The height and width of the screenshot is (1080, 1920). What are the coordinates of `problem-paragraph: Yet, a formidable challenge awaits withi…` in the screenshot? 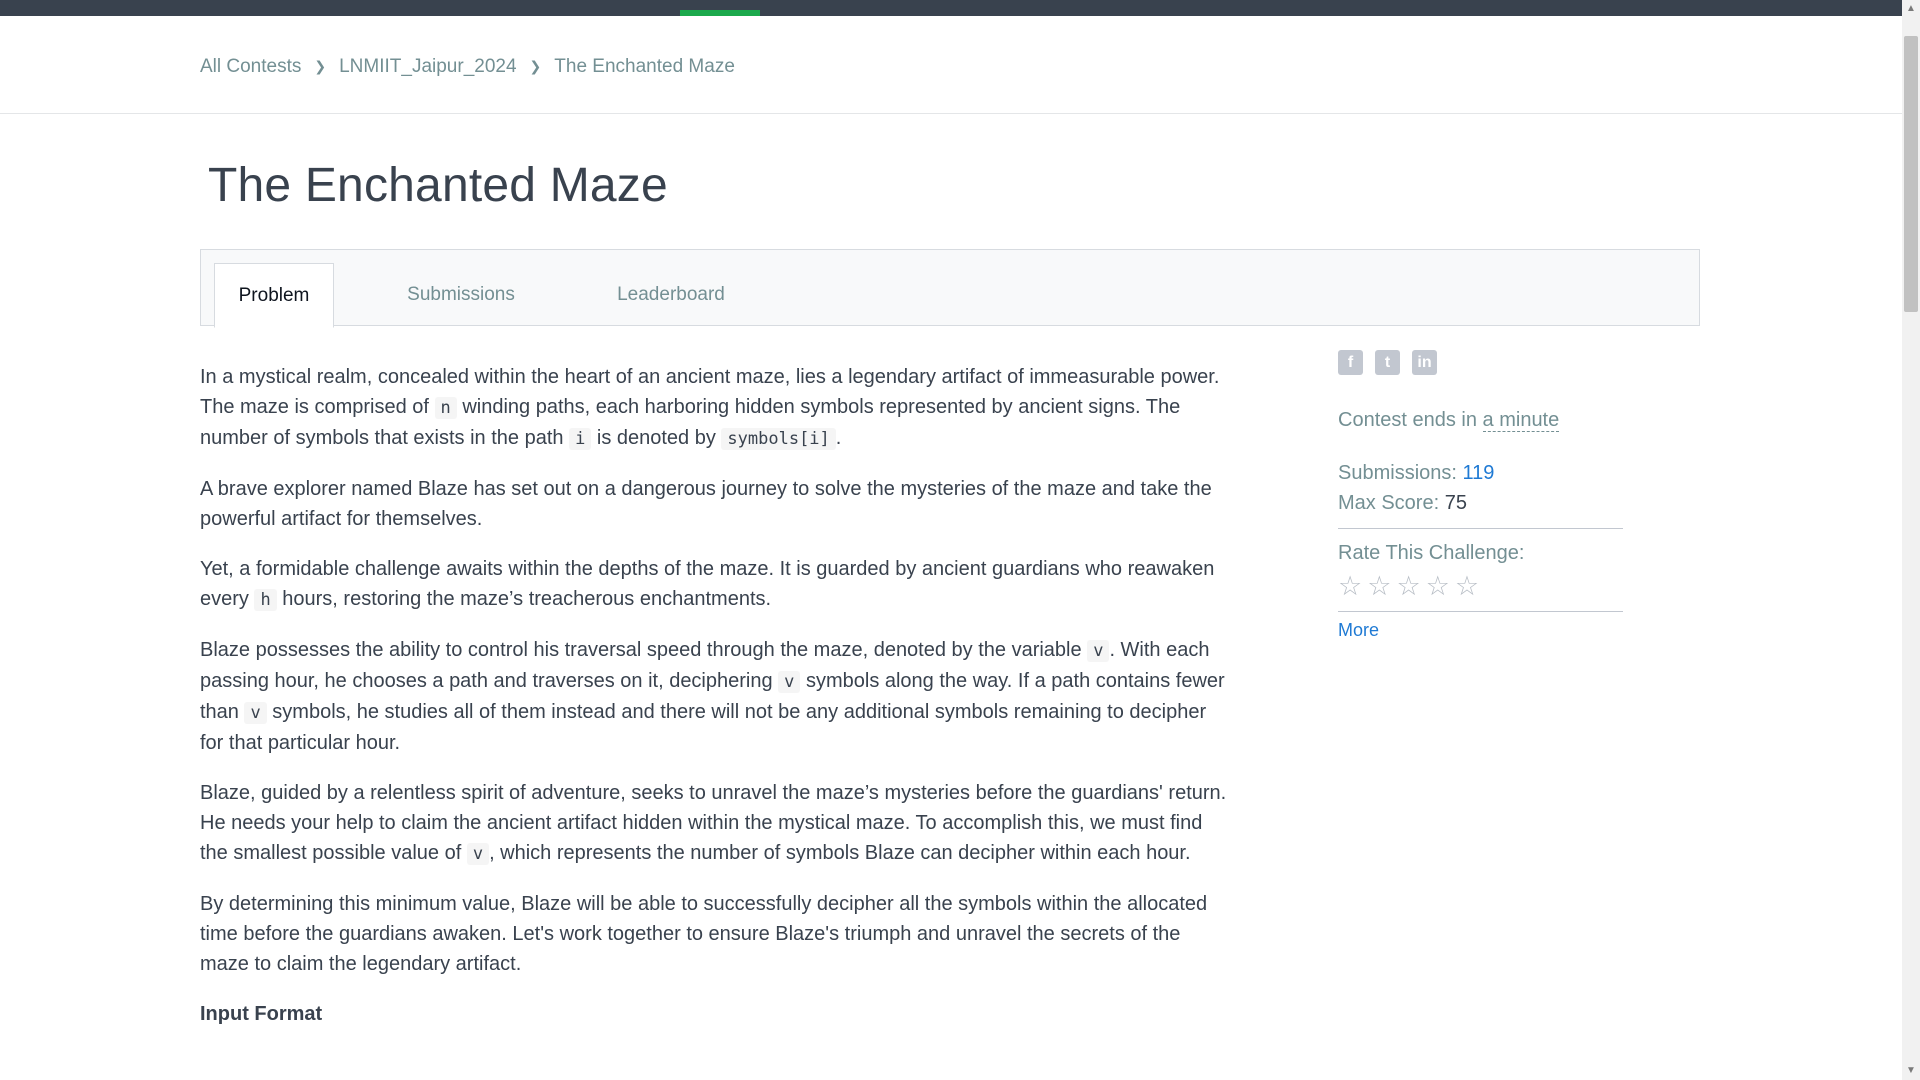 It's located at (715, 584).